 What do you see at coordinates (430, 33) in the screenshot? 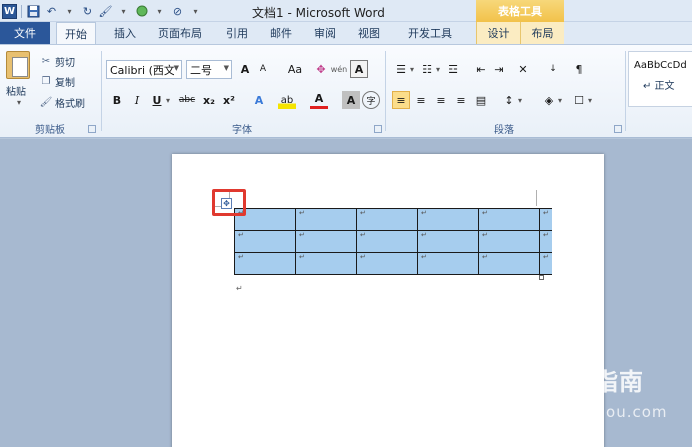
I see `tab-developer: 开发工具` at bounding box center [430, 33].